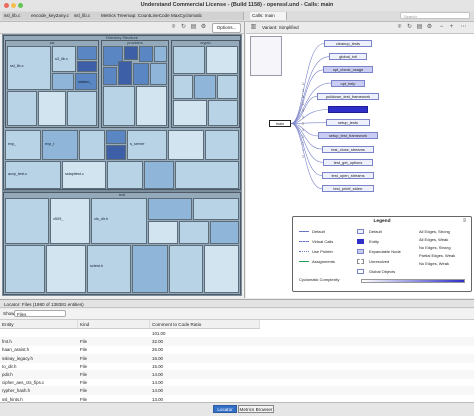 The image size is (474, 416). What do you see at coordinates (348, 109) in the screenshot?
I see `node-callee` at bounding box center [348, 109].